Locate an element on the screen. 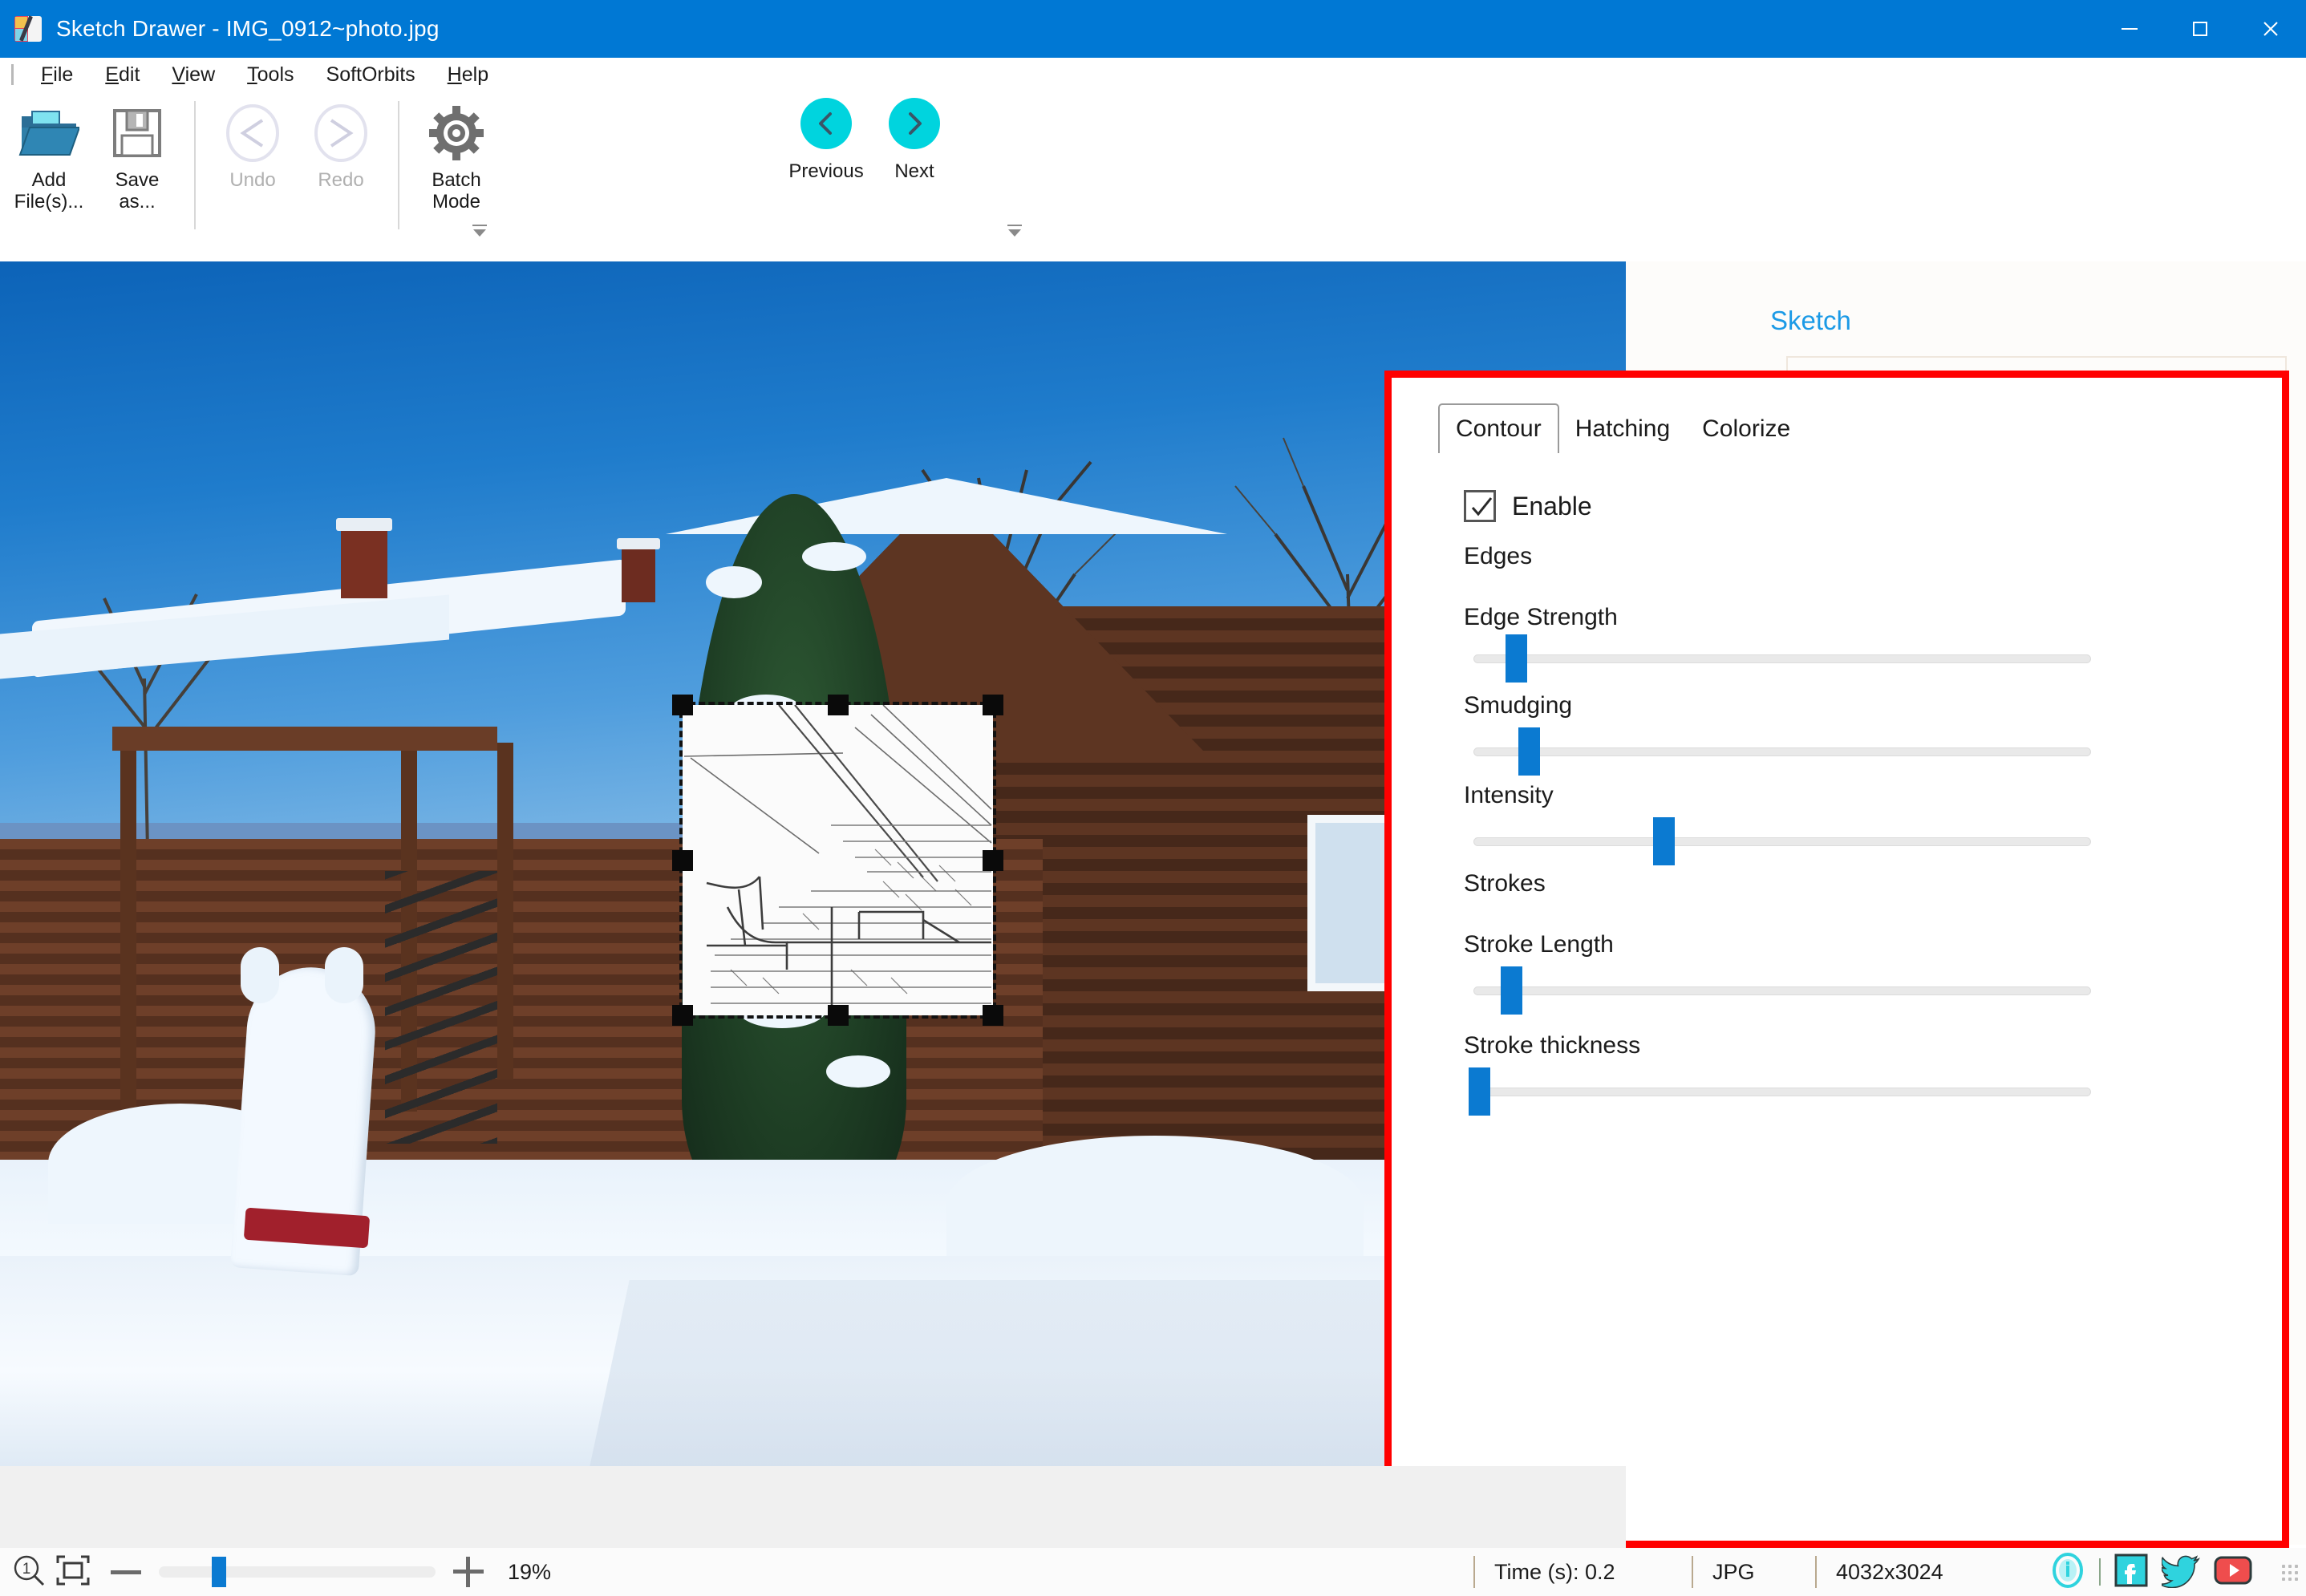  window-title: Sketch Drawer - IMG_0912~photo.jpg is located at coordinates (248, 28).